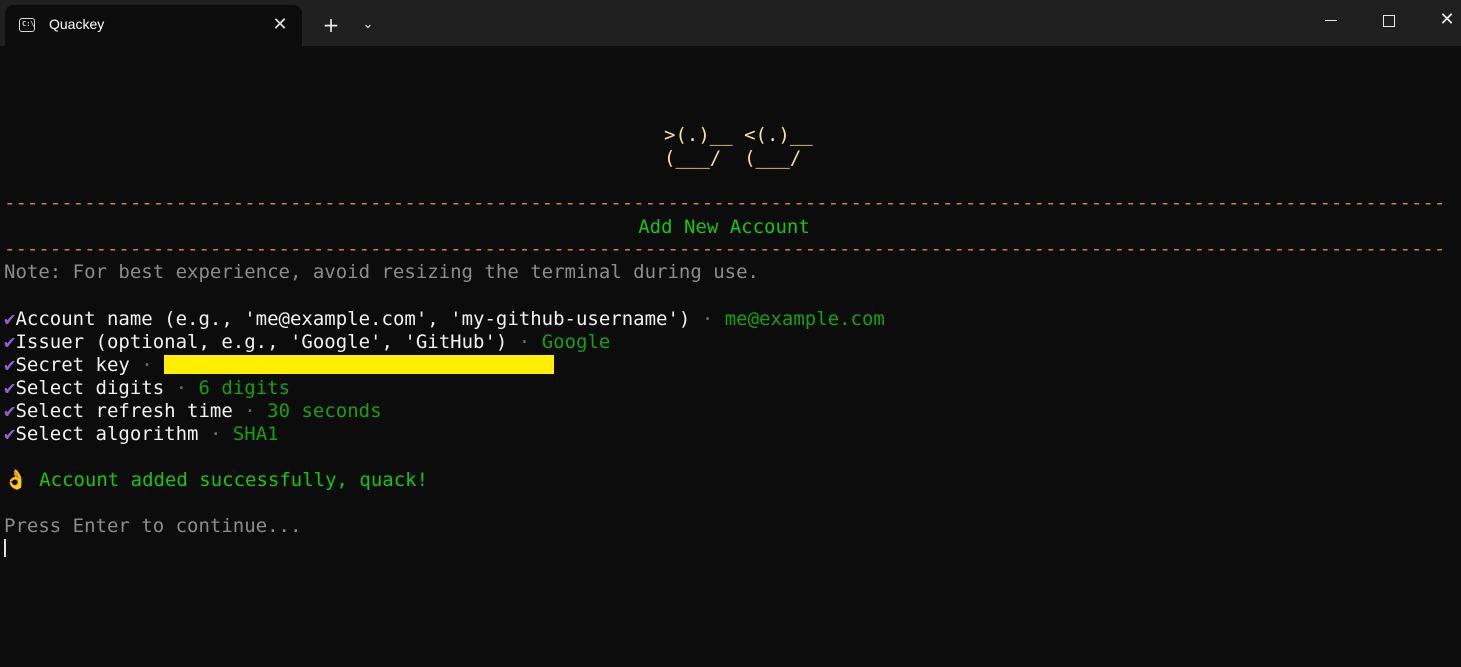 Image resolution: width=1461 pixels, height=667 pixels. Describe the element at coordinates (72, 365) in the screenshot. I see `field-prompt: Secret key` at that location.